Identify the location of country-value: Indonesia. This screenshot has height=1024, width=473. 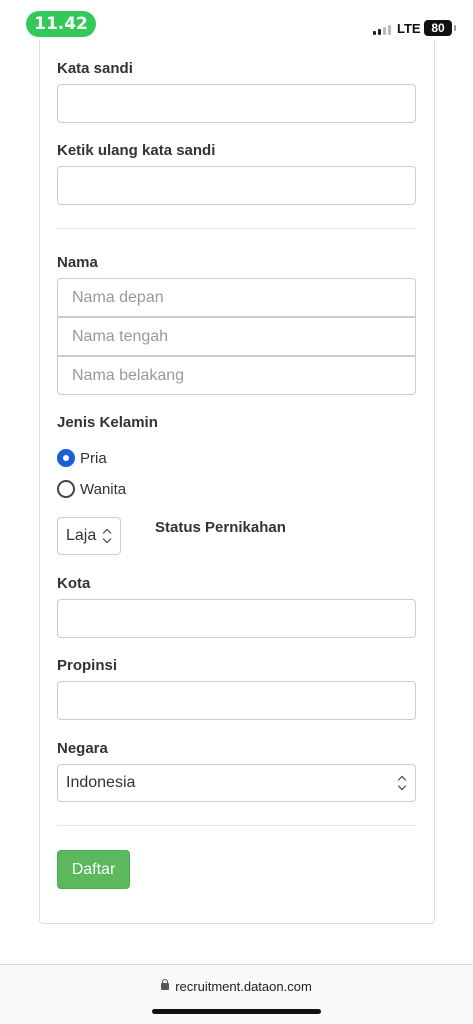
(101, 782).